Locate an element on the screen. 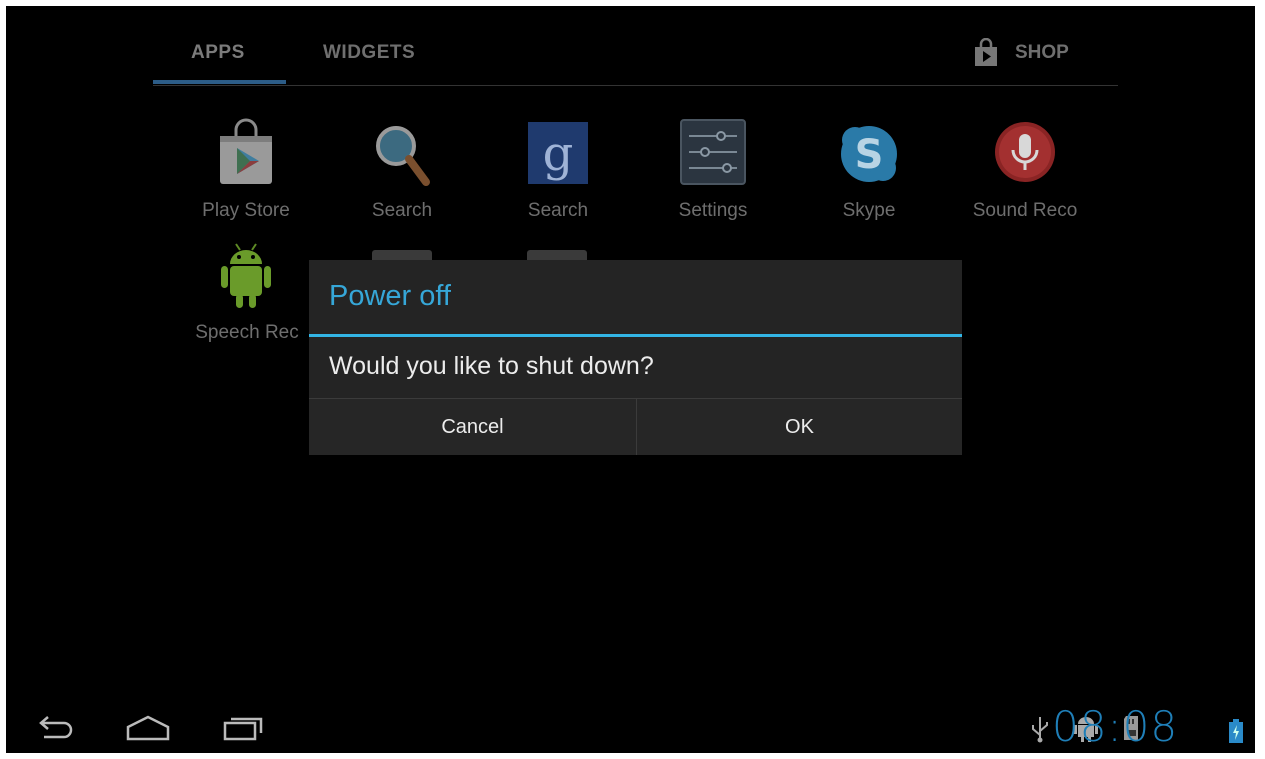  app-label: Play Store is located at coordinates (246, 210).